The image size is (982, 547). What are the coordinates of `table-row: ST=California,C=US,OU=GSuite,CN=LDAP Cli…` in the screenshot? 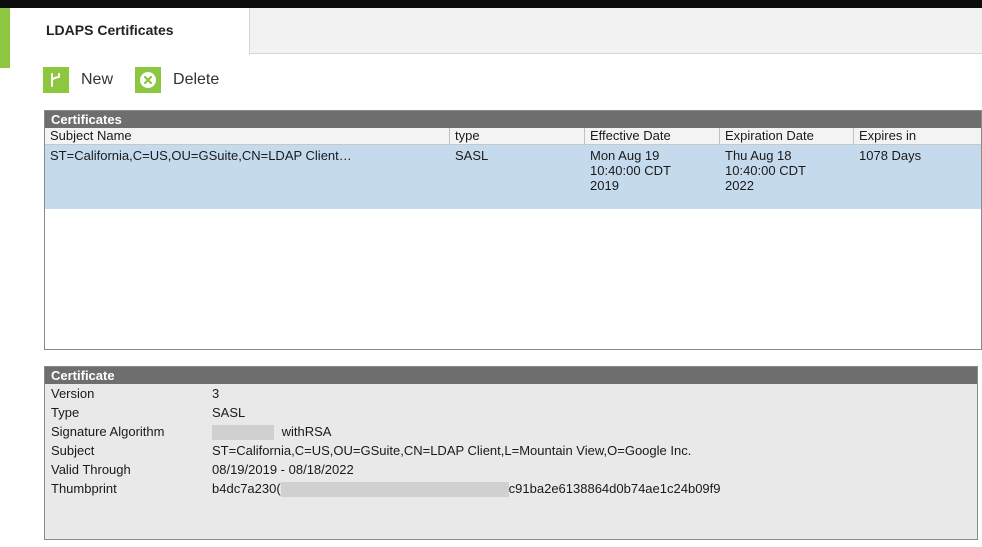 It's located at (513, 177).